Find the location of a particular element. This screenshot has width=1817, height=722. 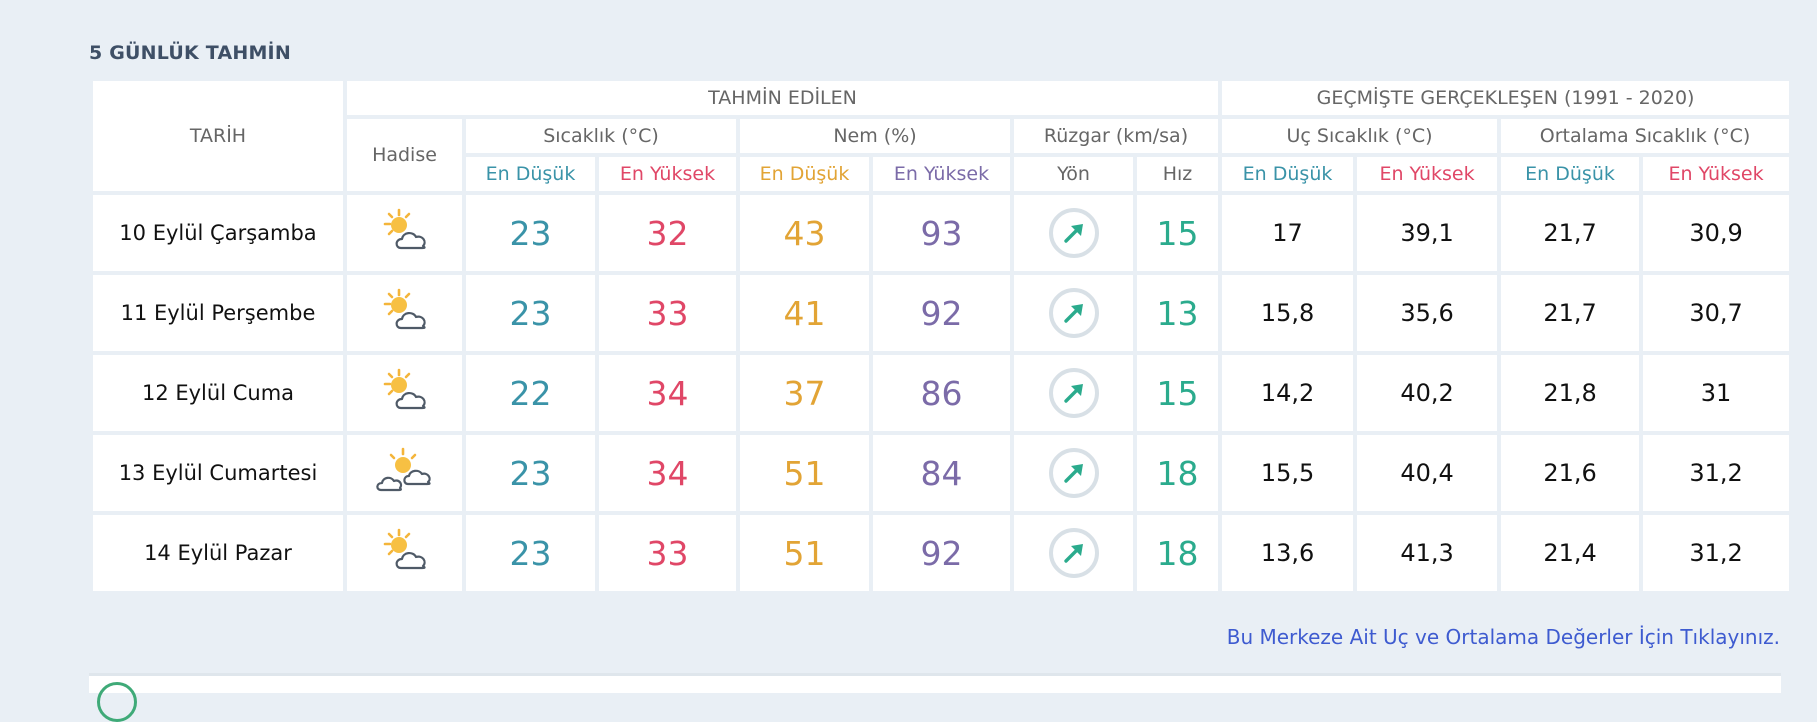

header-gecmiste-gerceklesen: GEÇMİŞTE GERÇEKLEŞEN (1991 - 2020) is located at coordinates (1506, 98).